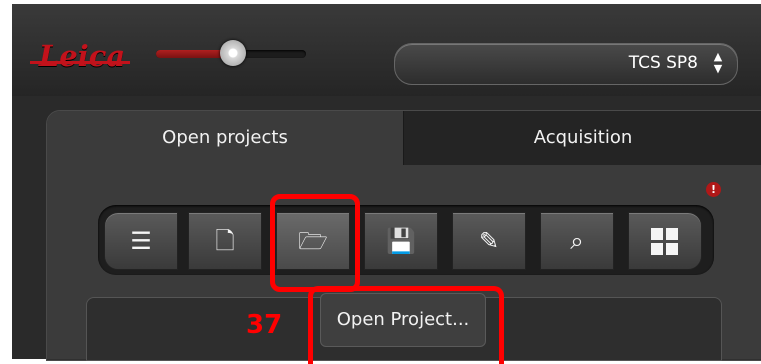  What do you see at coordinates (663, 63) in the screenshot?
I see `device-select-label: TCS SP8` at bounding box center [663, 63].